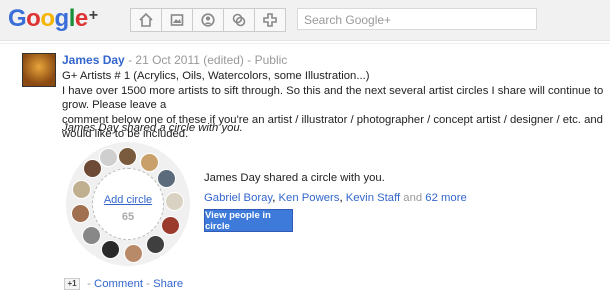  Describe the element at coordinates (118, 284) in the screenshot. I see `comment-link: Comment` at that location.